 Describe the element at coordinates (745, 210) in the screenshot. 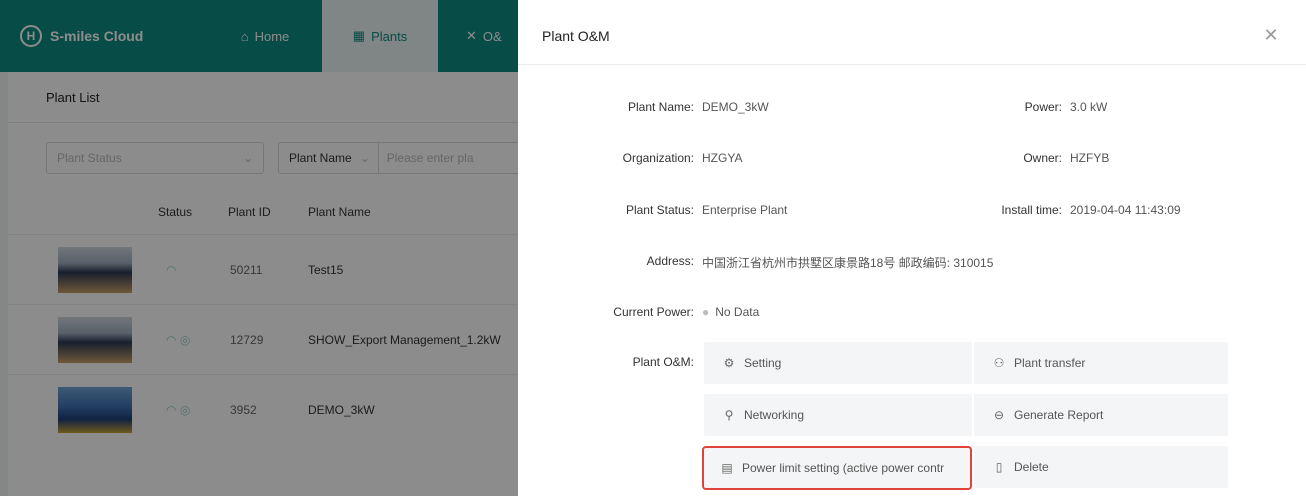

I see `plant-status-value: Enterprise Plant` at that location.